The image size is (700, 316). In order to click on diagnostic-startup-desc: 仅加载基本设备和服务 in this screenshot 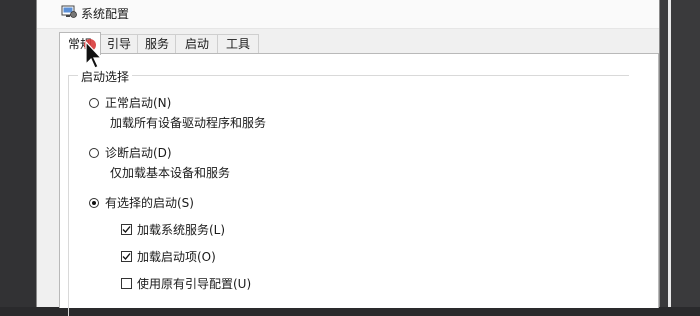, I will do `click(170, 173)`.